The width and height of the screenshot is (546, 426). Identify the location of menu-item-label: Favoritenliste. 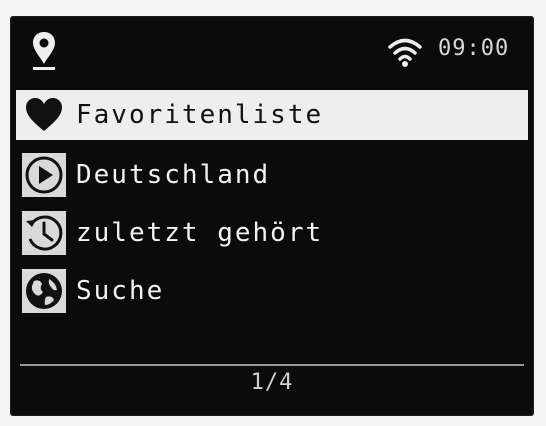
(200, 115).